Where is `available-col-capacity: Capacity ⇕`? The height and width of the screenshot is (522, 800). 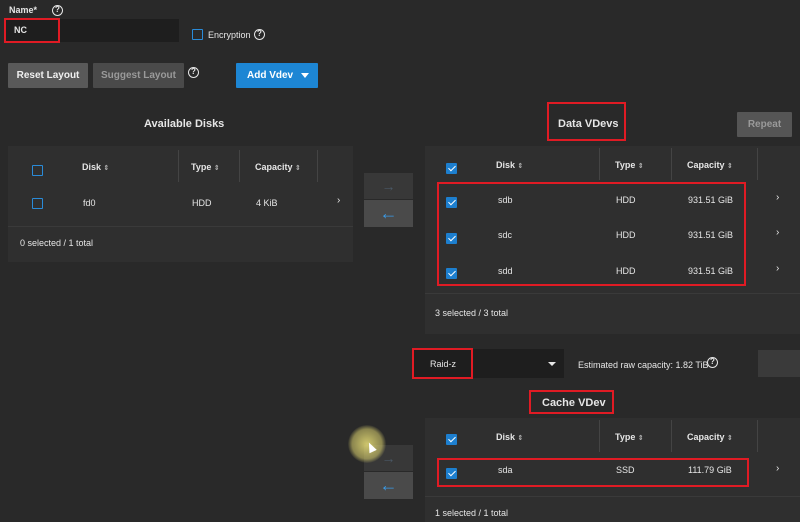
available-col-capacity: Capacity ⇕ is located at coordinates (278, 167).